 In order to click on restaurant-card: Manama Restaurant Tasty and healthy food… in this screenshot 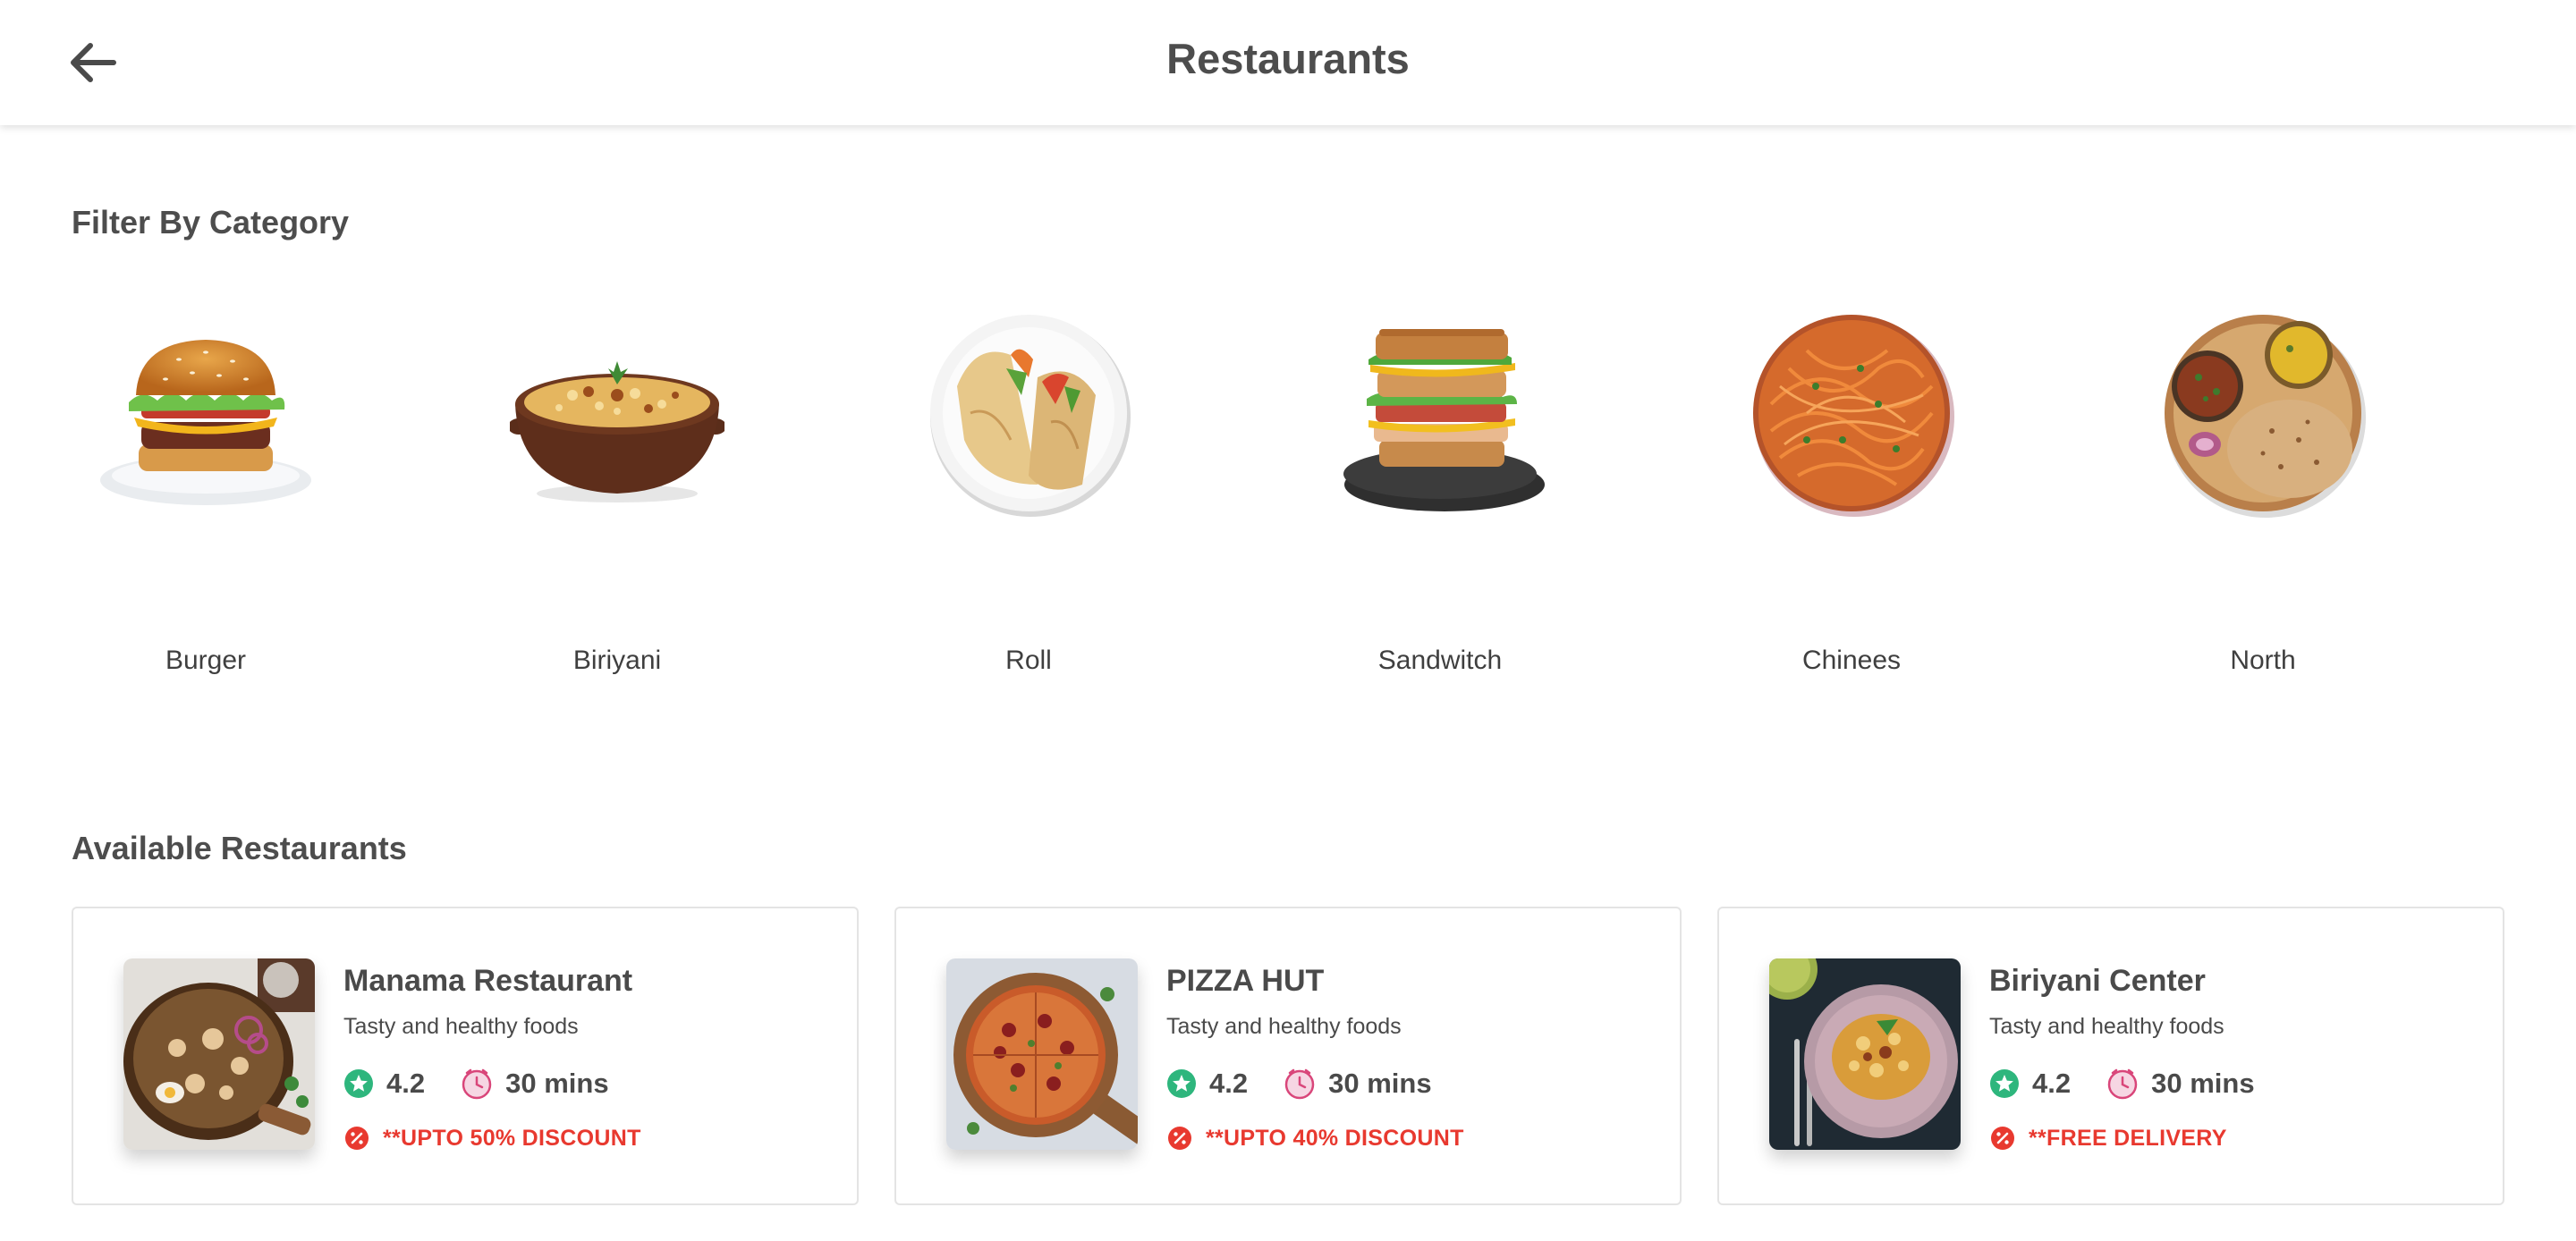, I will do `click(465, 1056)`.